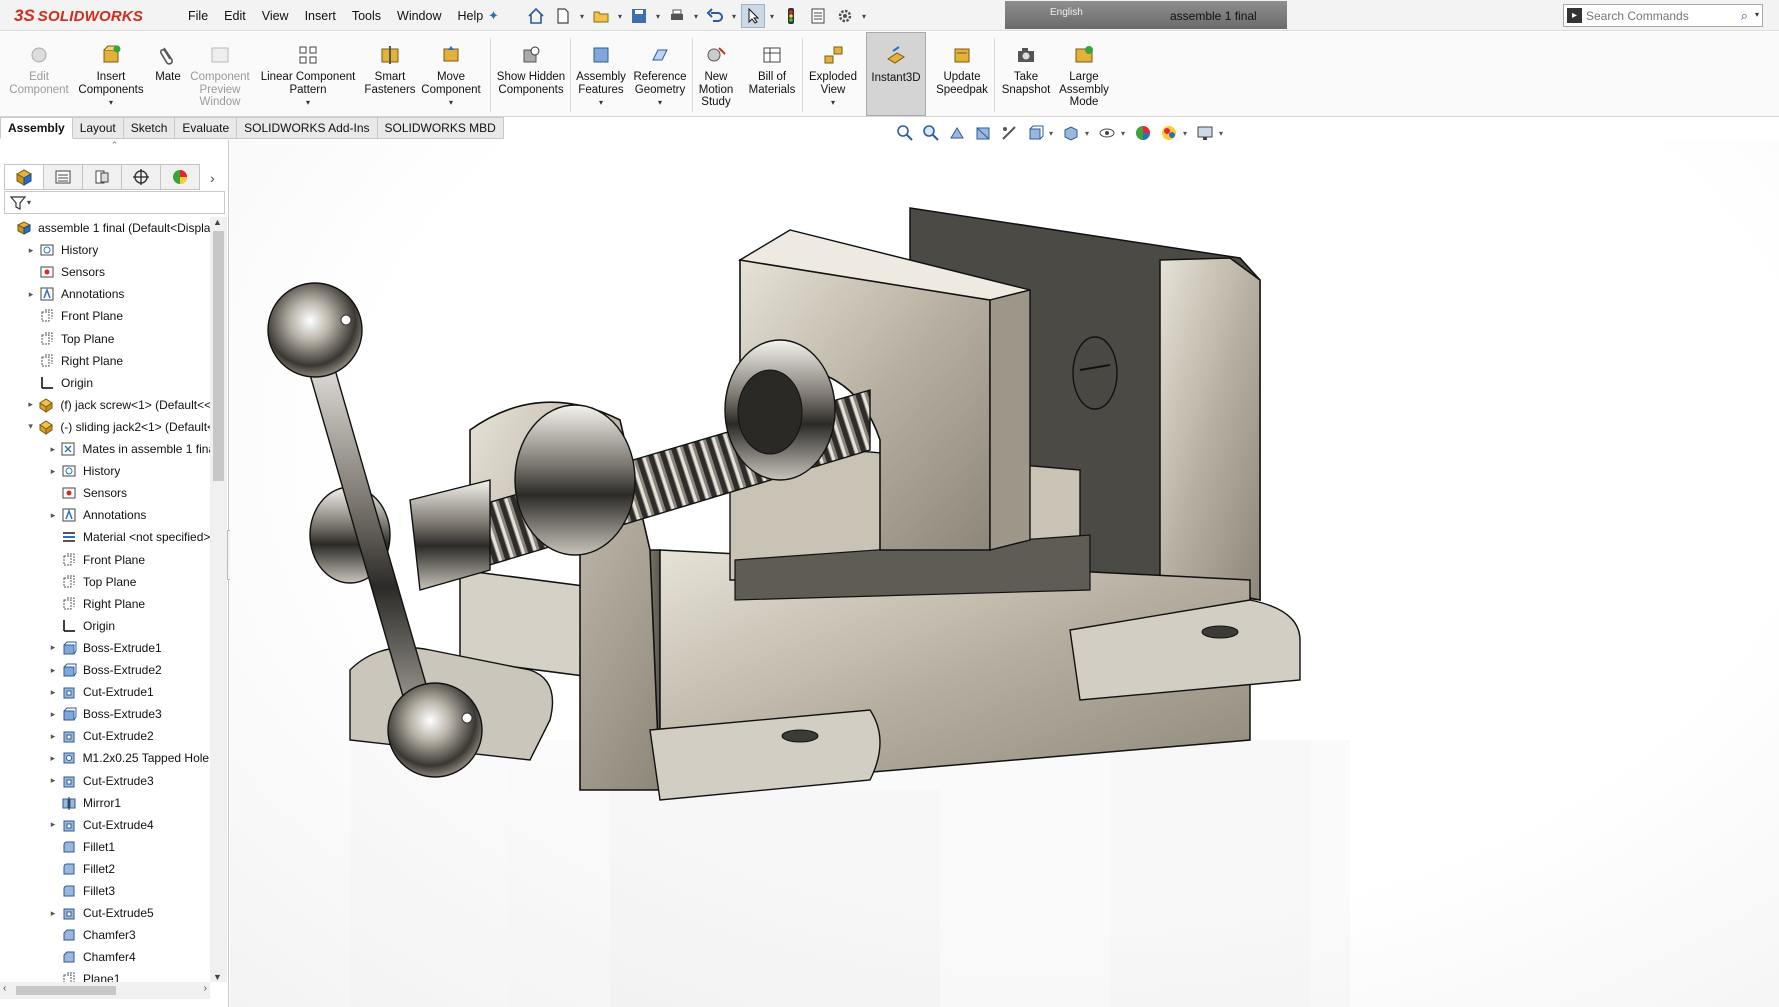 Image resolution: width=1779 pixels, height=1007 pixels. I want to click on tree-item: Fillet1, so click(105, 847).